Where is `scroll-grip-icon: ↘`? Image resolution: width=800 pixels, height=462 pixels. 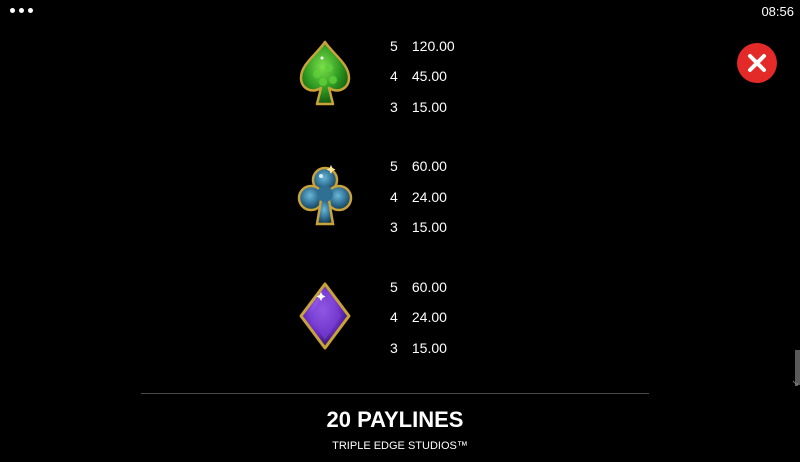
scroll-grip-icon: ↘ is located at coordinates (795, 383).